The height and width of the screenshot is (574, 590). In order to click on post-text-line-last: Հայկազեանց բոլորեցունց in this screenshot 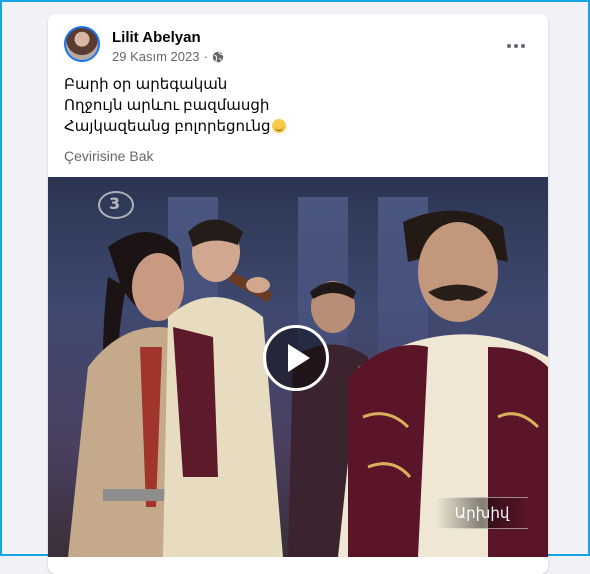, I will do `click(175, 126)`.